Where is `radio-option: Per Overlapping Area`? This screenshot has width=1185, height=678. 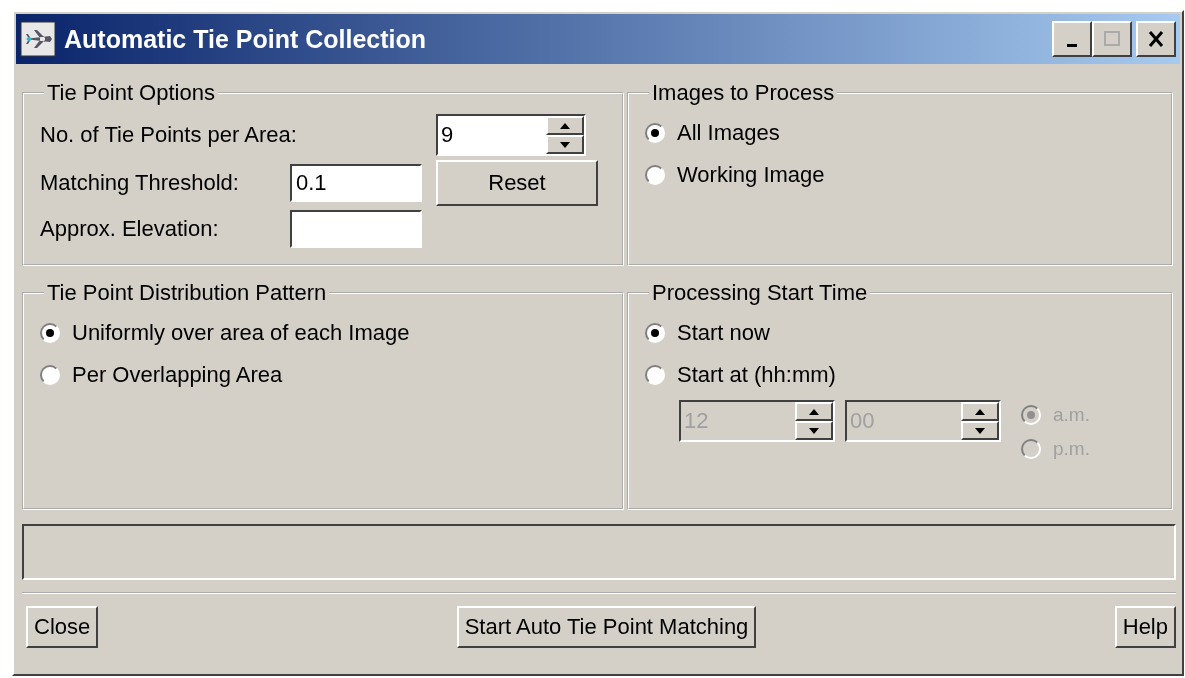
radio-option: Per Overlapping Area is located at coordinates (323, 375).